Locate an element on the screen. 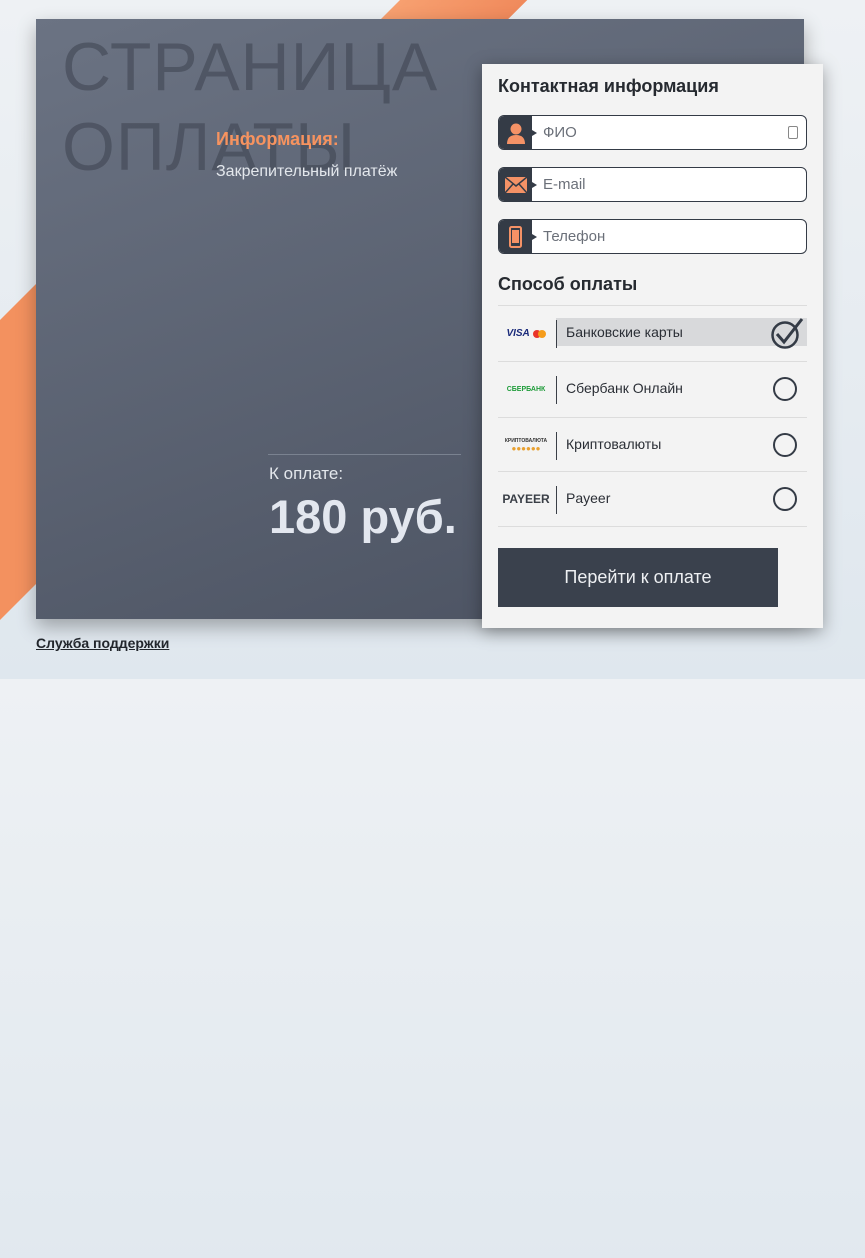  envelope-icon is located at coordinates (518, 184).